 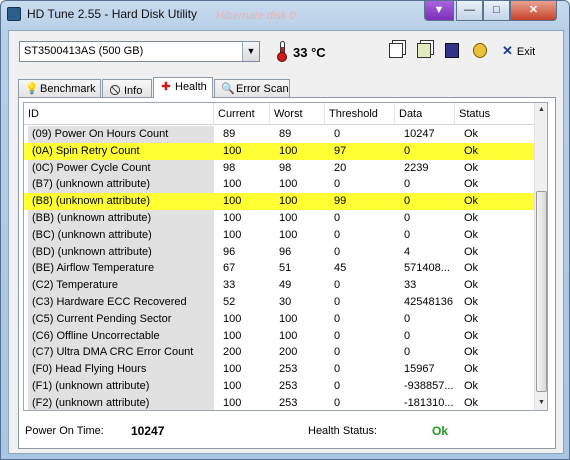 What do you see at coordinates (280, 252) in the screenshot?
I see `table-row: (BD) (unknown attribute) 96 96 0 4 Ok` at bounding box center [280, 252].